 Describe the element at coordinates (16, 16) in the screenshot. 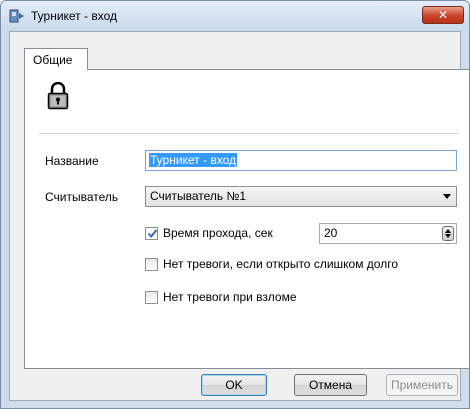

I see `door-icon` at that location.